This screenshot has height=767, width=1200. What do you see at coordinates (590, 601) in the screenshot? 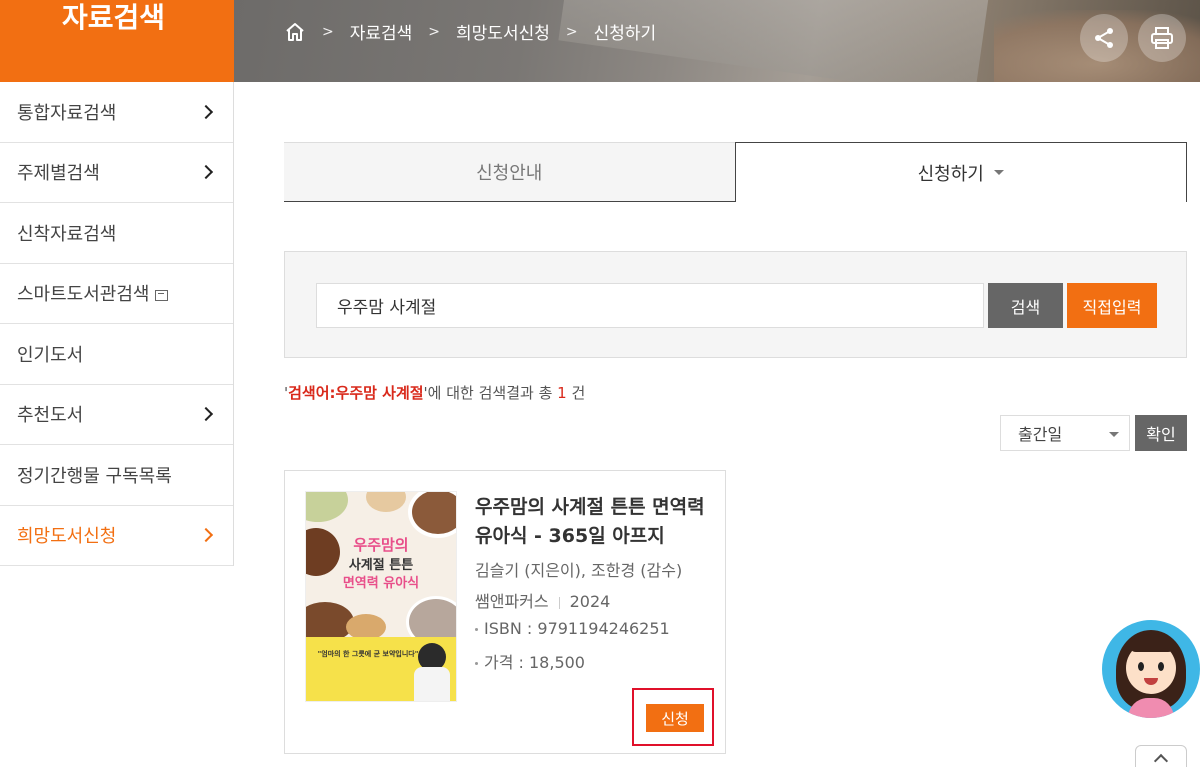
I see `book-year: 2024` at bounding box center [590, 601].